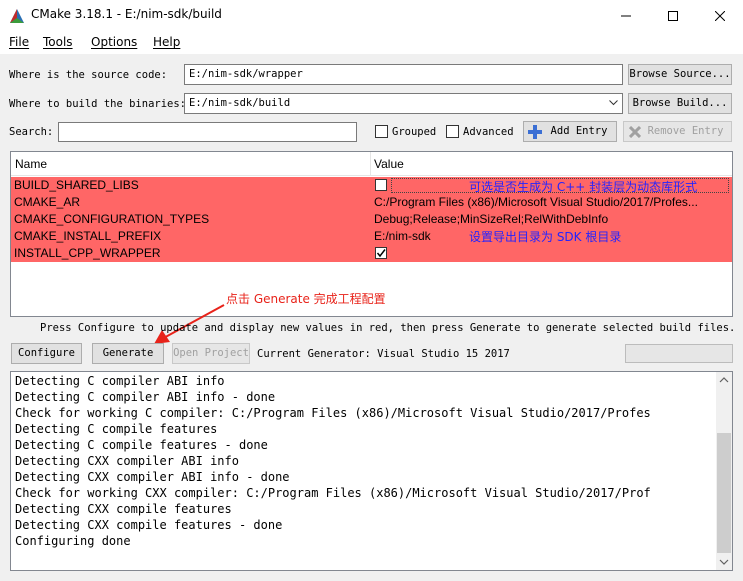 The height and width of the screenshot is (581, 743). What do you see at coordinates (152, 477) in the screenshot?
I see `log-line: Detecting CXX compiler ABI info - done` at bounding box center [152, 477].